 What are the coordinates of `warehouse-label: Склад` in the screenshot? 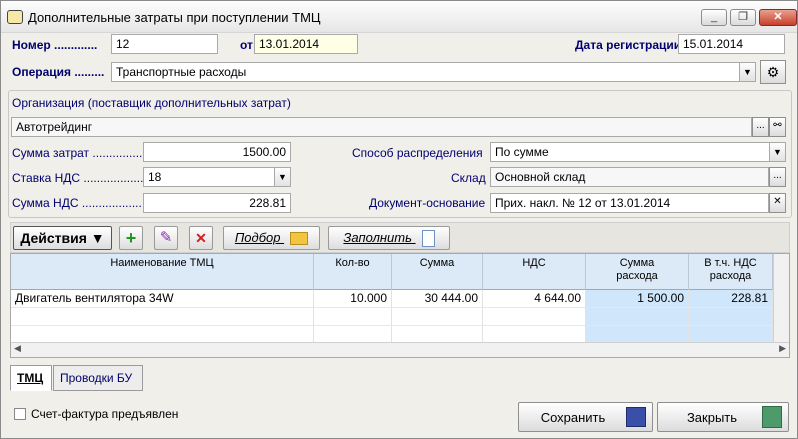 It's located at (468, 178).